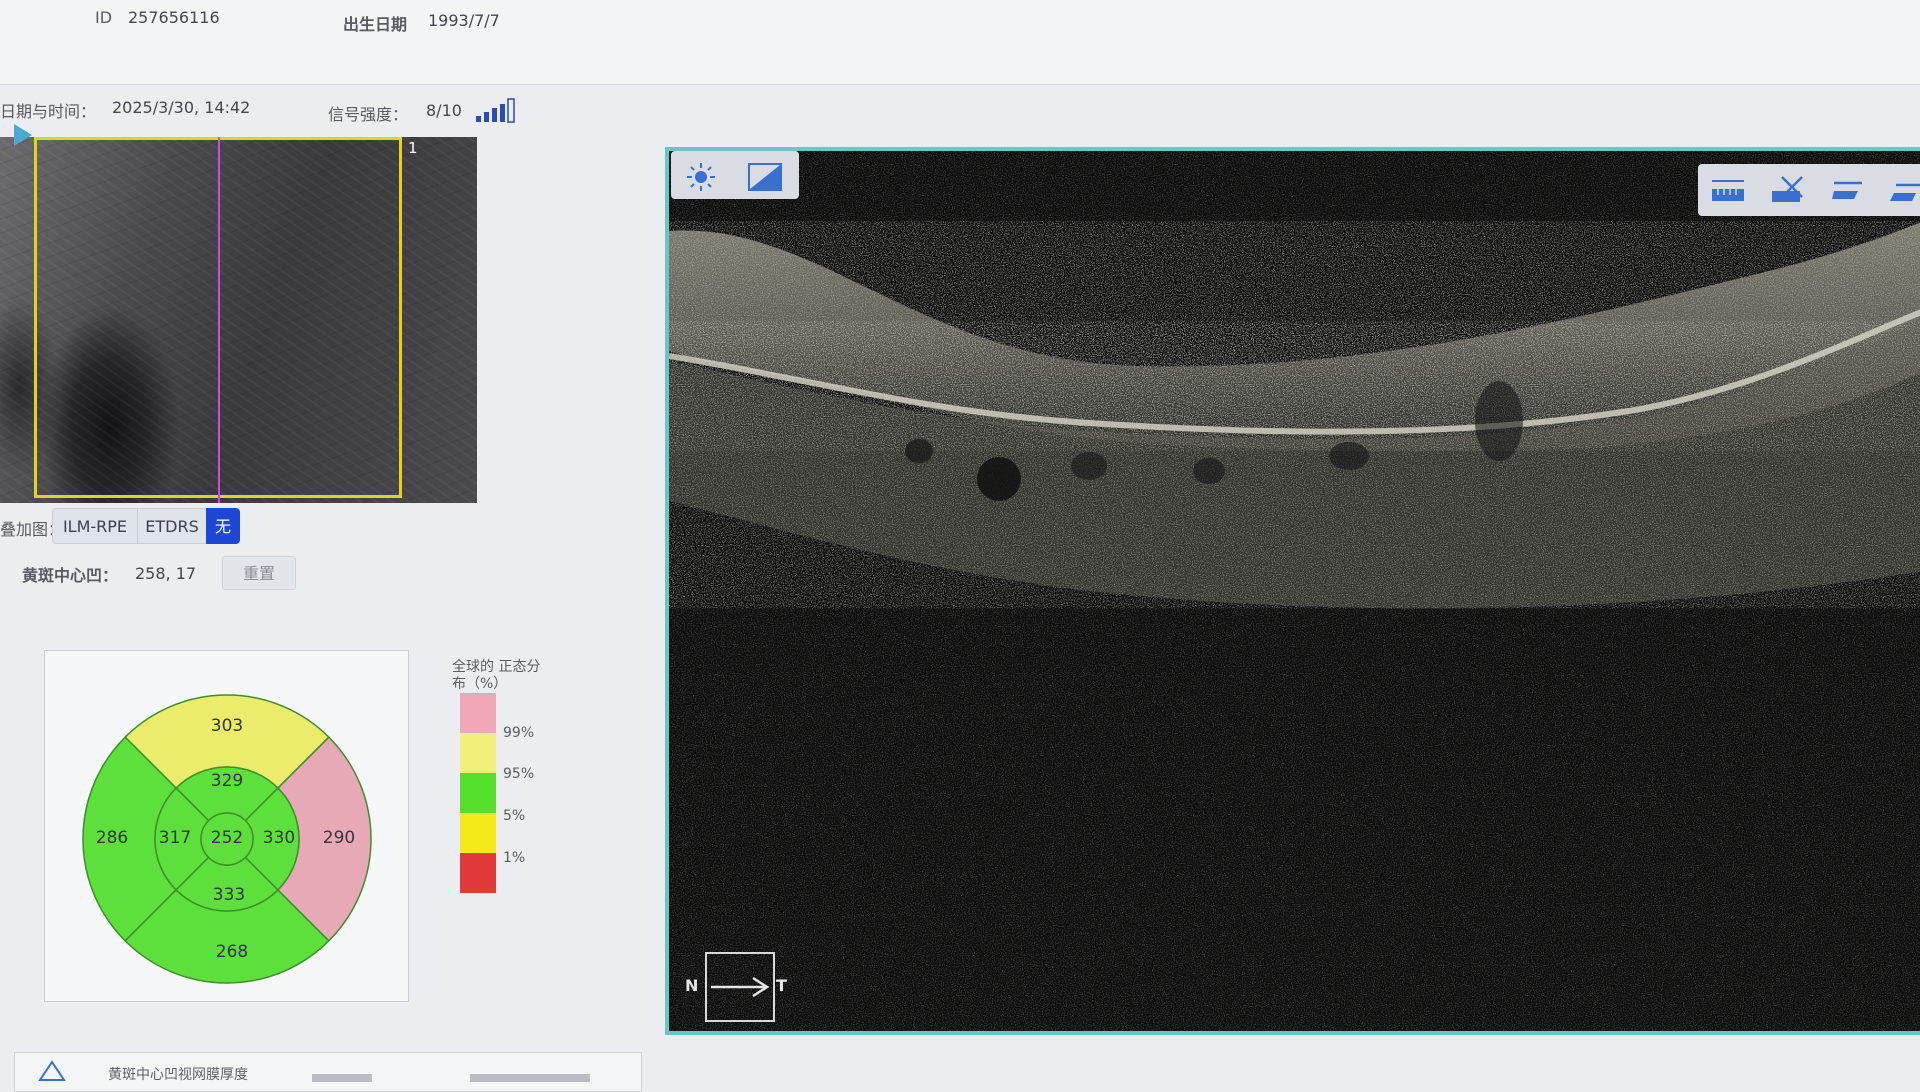 The width and height of the screenshot is (1920, 1092). I want to click on scan-start-marker-icon, so click(23, 135).